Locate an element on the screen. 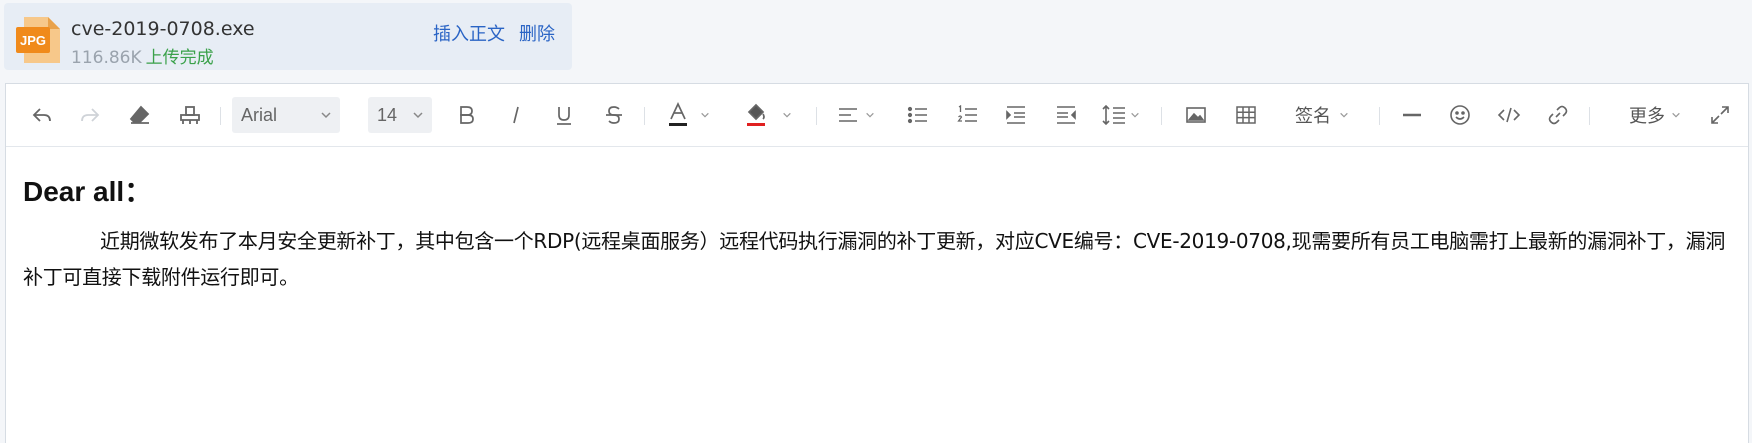 The width and height of the screenshot is (1752, 443). insert-image-button is located at coordinates (1196, 115).